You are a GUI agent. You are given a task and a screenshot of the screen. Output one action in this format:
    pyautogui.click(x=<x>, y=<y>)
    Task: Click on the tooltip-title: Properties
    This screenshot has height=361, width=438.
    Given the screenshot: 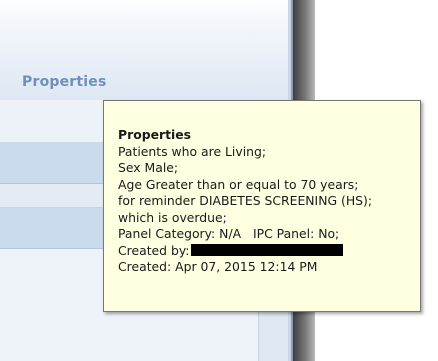 What is the action you would take?
    pyautogui.click(x=155, y=134)
    